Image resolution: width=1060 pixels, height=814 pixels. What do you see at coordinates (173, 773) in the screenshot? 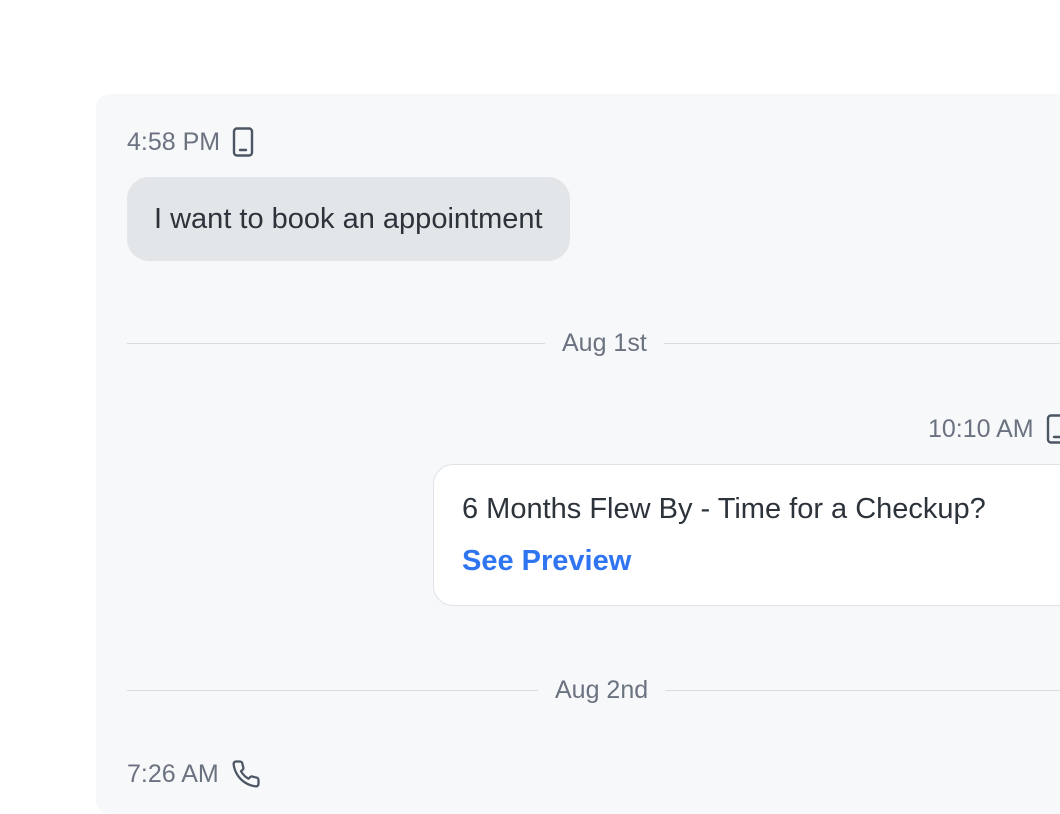
I see `message-time: 7:26 AM` at bounding box center [173, 773].